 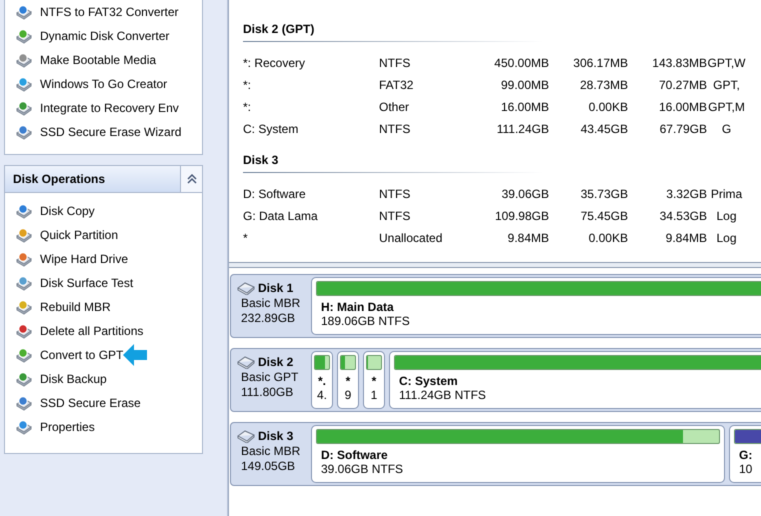 What do you see at coordinates (362, 469) in the screenshot?
I see `partition-detail: 39.06GB NTFS` at bounding box center [362, 469].